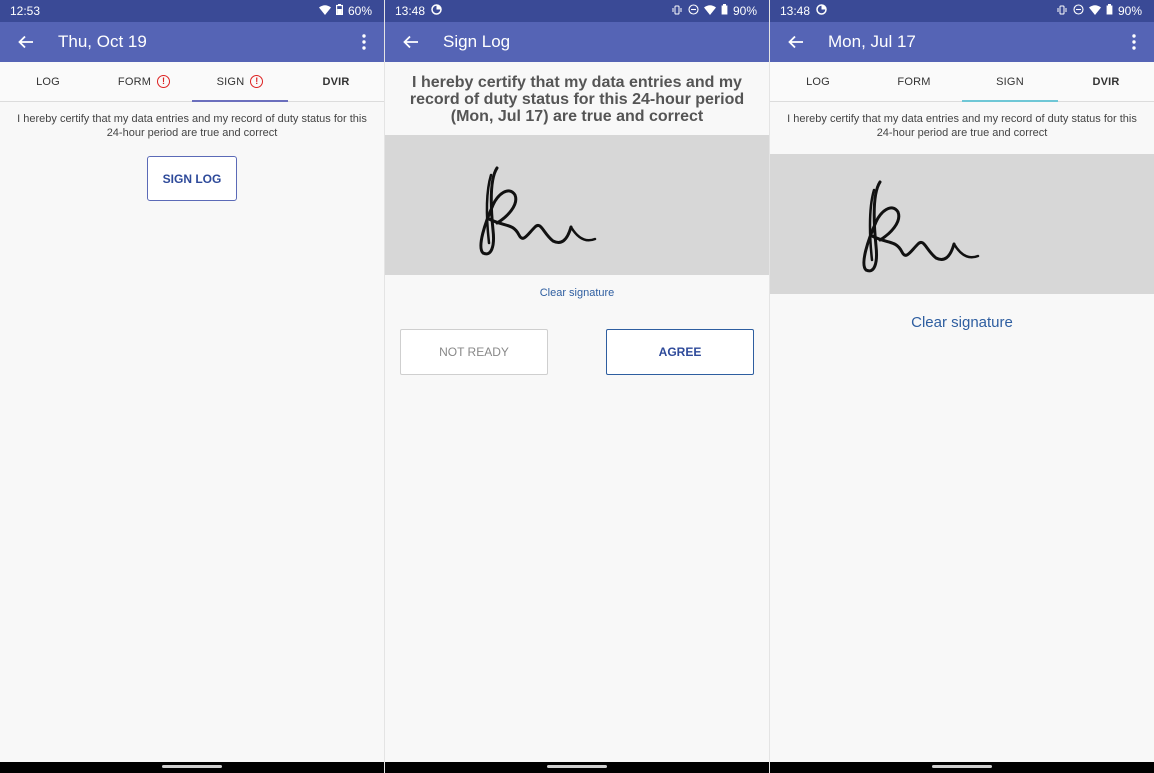  I want to click on tab-bar: LOG FORM SIGN DVIR, so click(962, 82).